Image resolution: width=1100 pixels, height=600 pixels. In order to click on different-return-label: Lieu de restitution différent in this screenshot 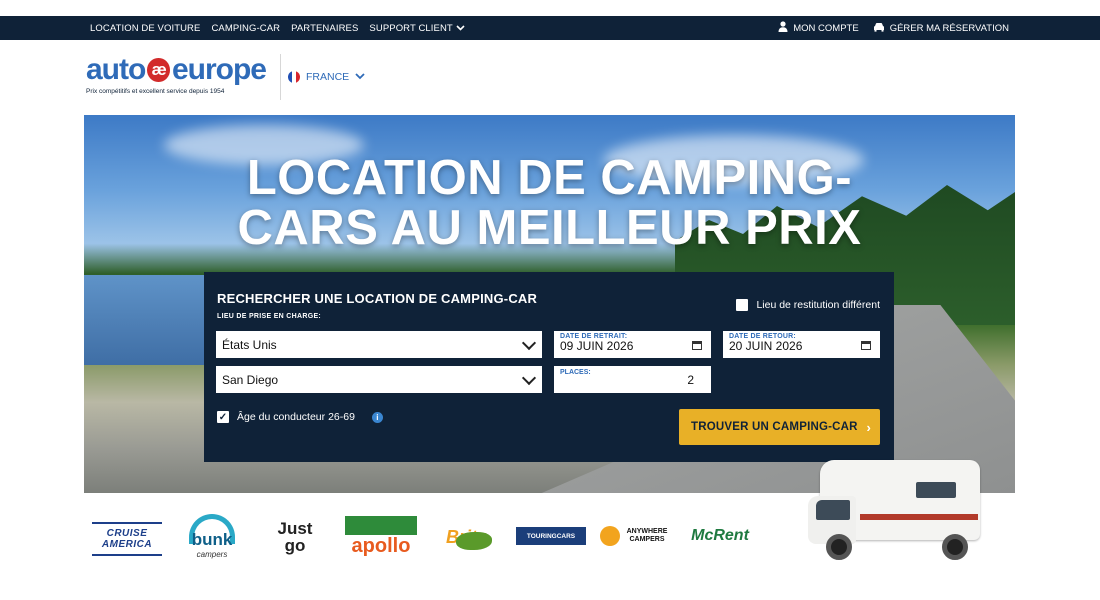, I will do `click(818, 305)`.